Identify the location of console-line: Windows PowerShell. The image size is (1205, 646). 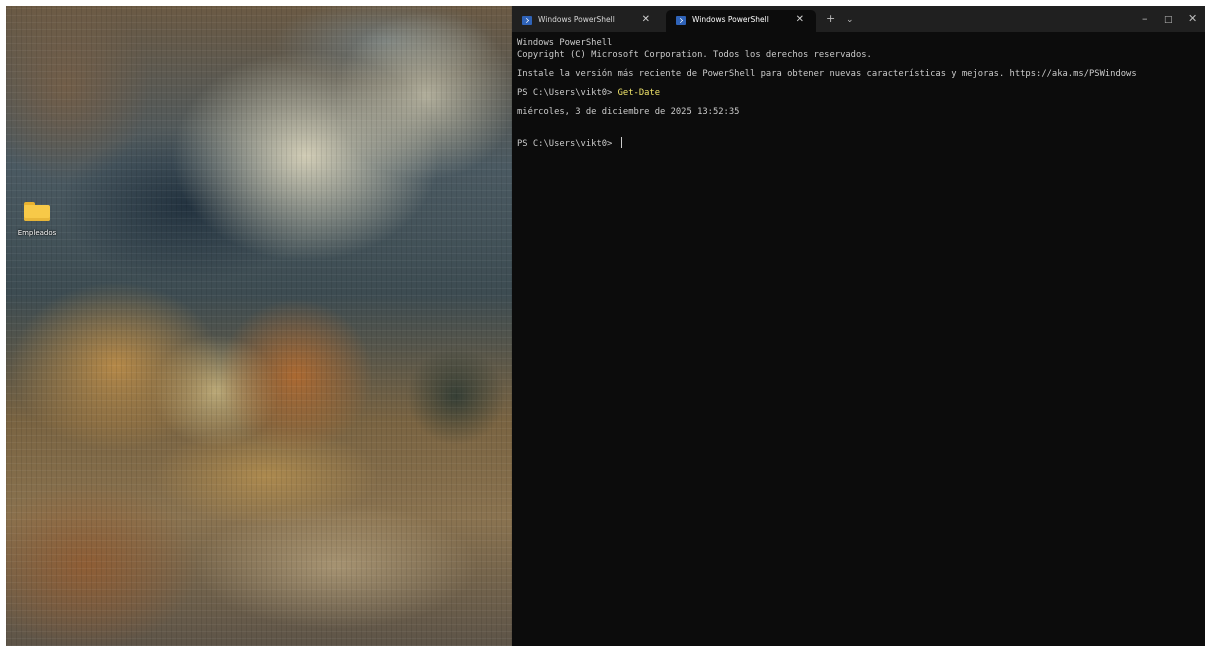
(565, 43).